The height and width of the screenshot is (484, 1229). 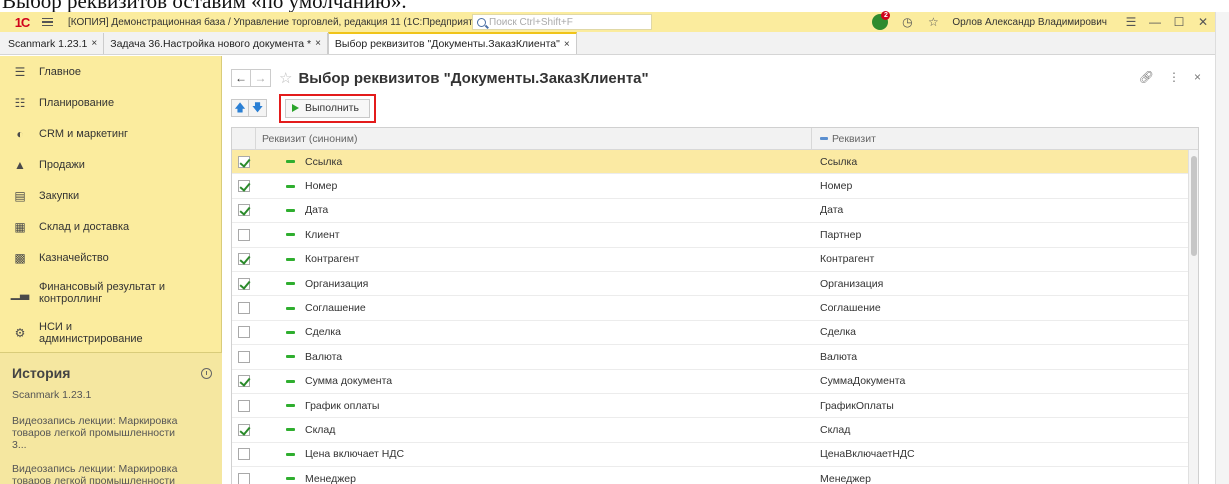 What do you see at coordinates (60, 71) in the screenshot?
I see `sidebar-item-label: Главное` at bounding box center [60, 71].